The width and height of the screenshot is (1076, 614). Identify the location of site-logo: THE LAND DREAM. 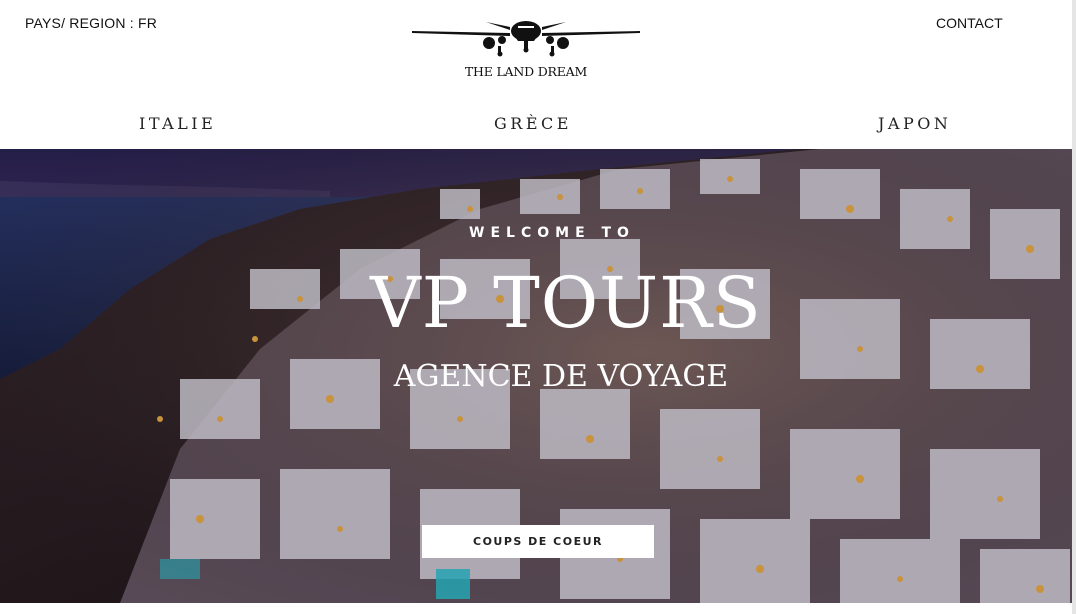
(526, 48).